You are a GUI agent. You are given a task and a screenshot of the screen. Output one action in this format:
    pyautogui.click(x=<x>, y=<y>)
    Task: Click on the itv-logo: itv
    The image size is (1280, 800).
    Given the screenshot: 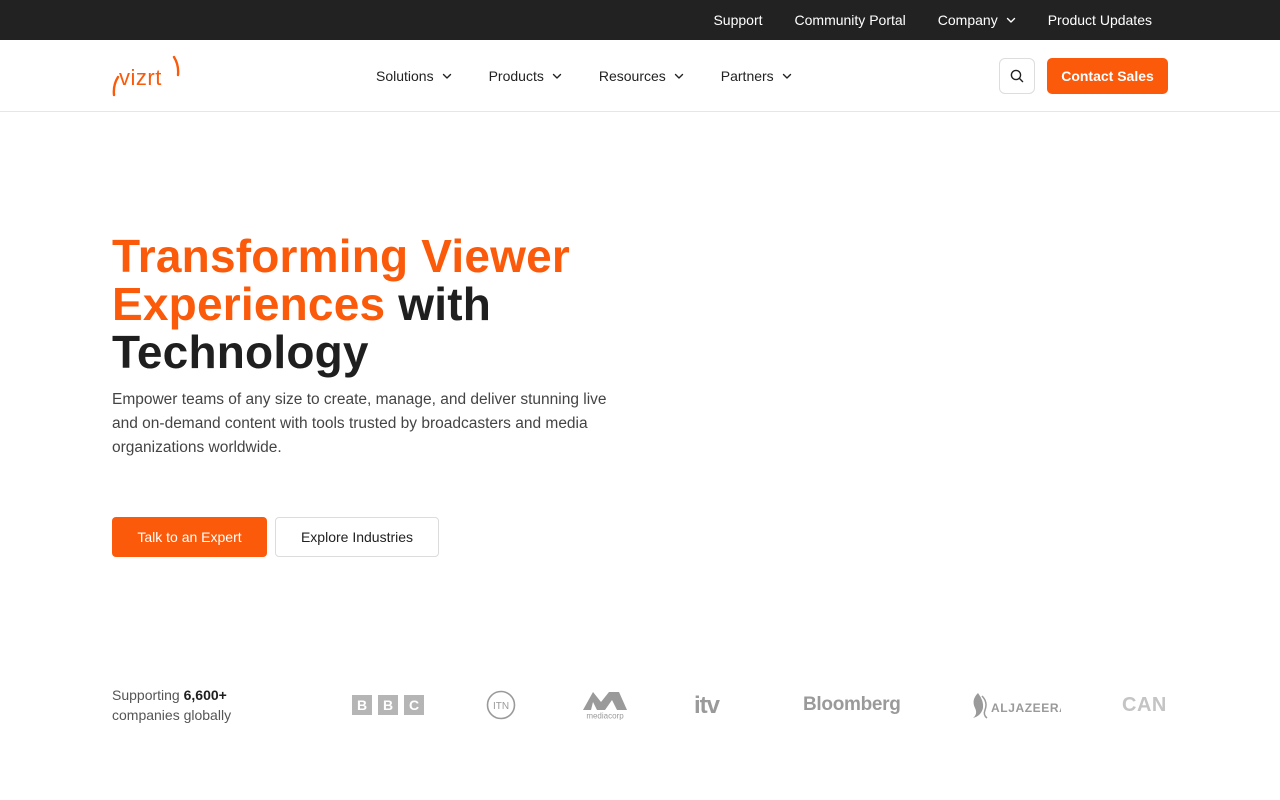 What is the action you would take?
    pyautogui.click(x=717, y=705)
    